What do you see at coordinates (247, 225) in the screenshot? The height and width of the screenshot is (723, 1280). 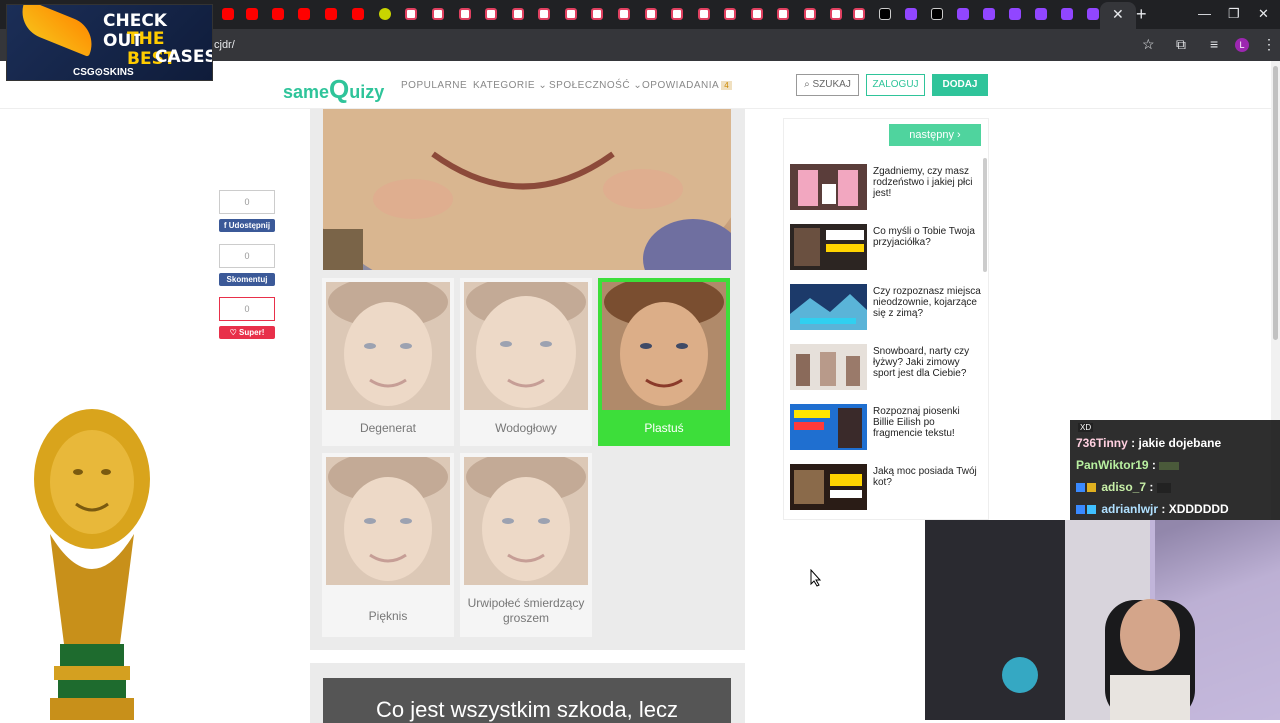 I see `facebook-share-button: f Udostępnij` at bounding box center [247, 225].